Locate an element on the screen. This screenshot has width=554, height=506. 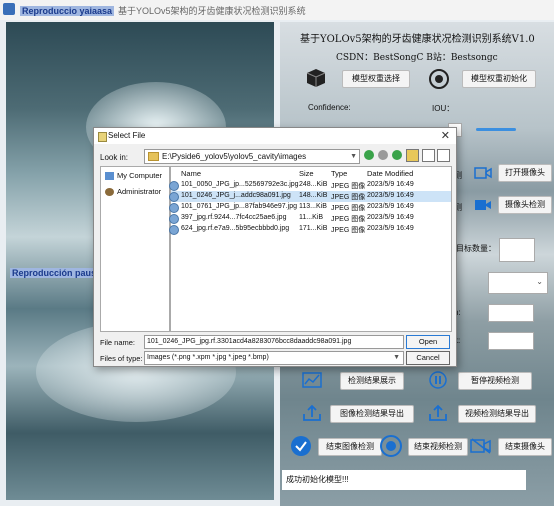
look-in-label: Look in: is located at coordinates (114, 157).